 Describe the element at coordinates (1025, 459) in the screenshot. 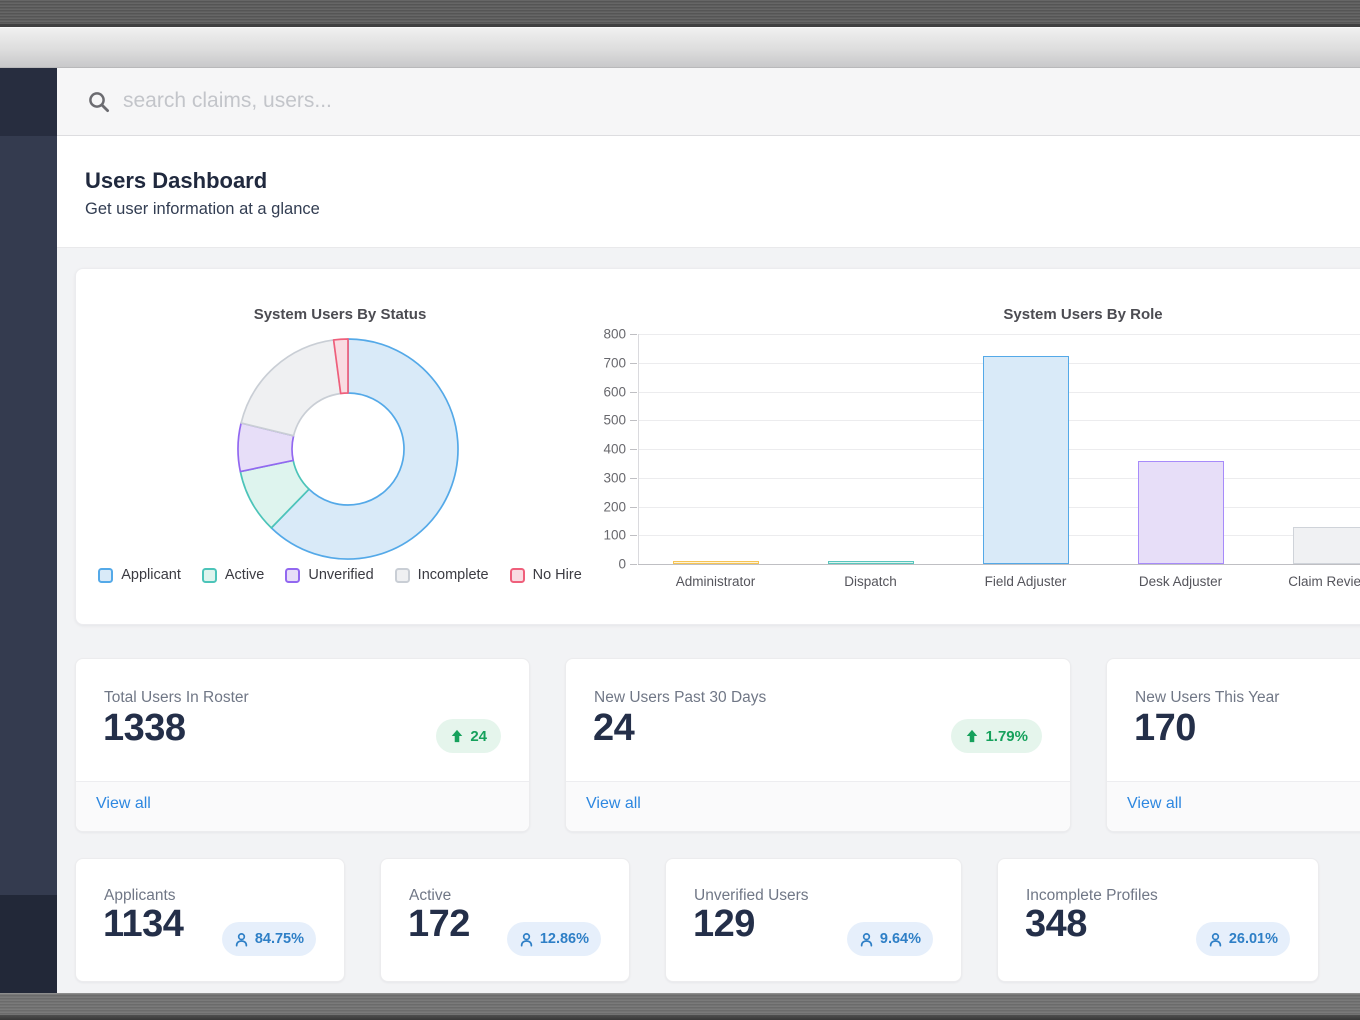

I see `bar-field-adjuster` at that location.